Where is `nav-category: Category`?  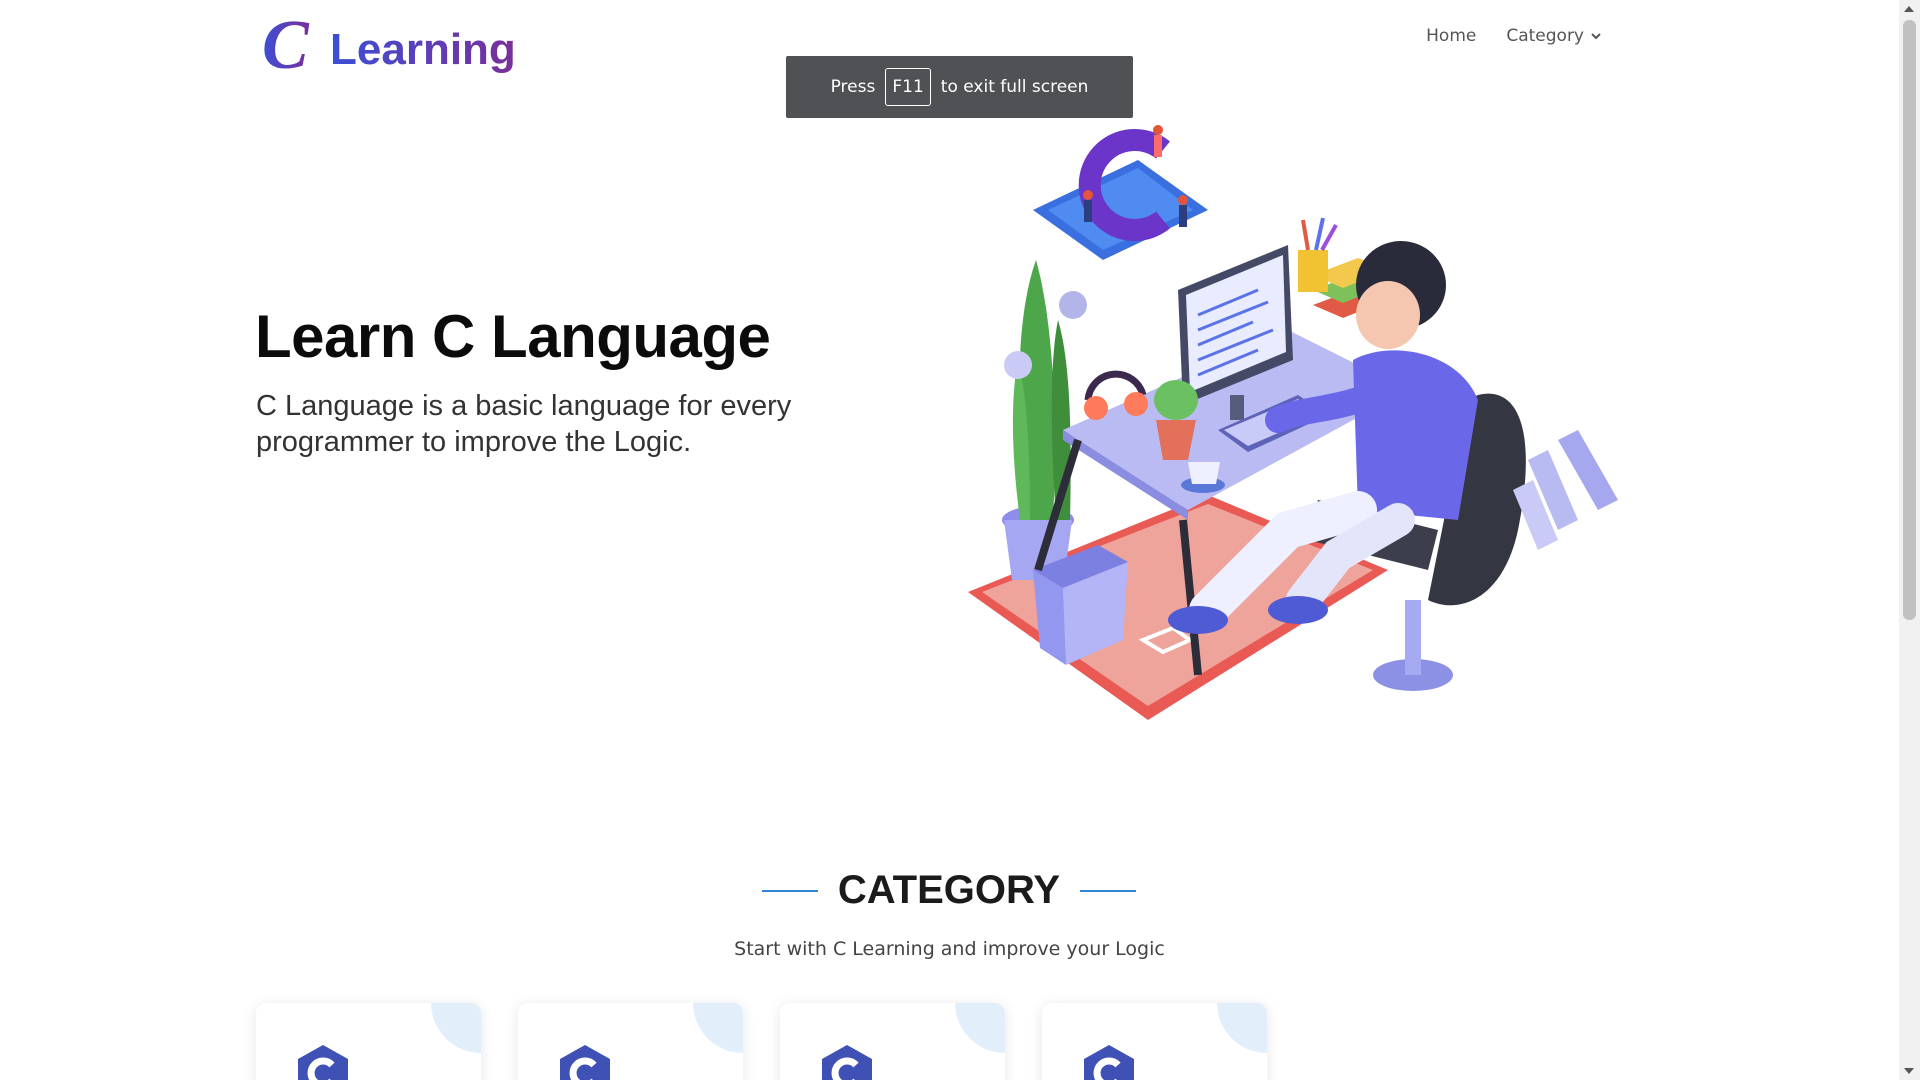 nav-category: Category is located at coordinates (1554, 36).